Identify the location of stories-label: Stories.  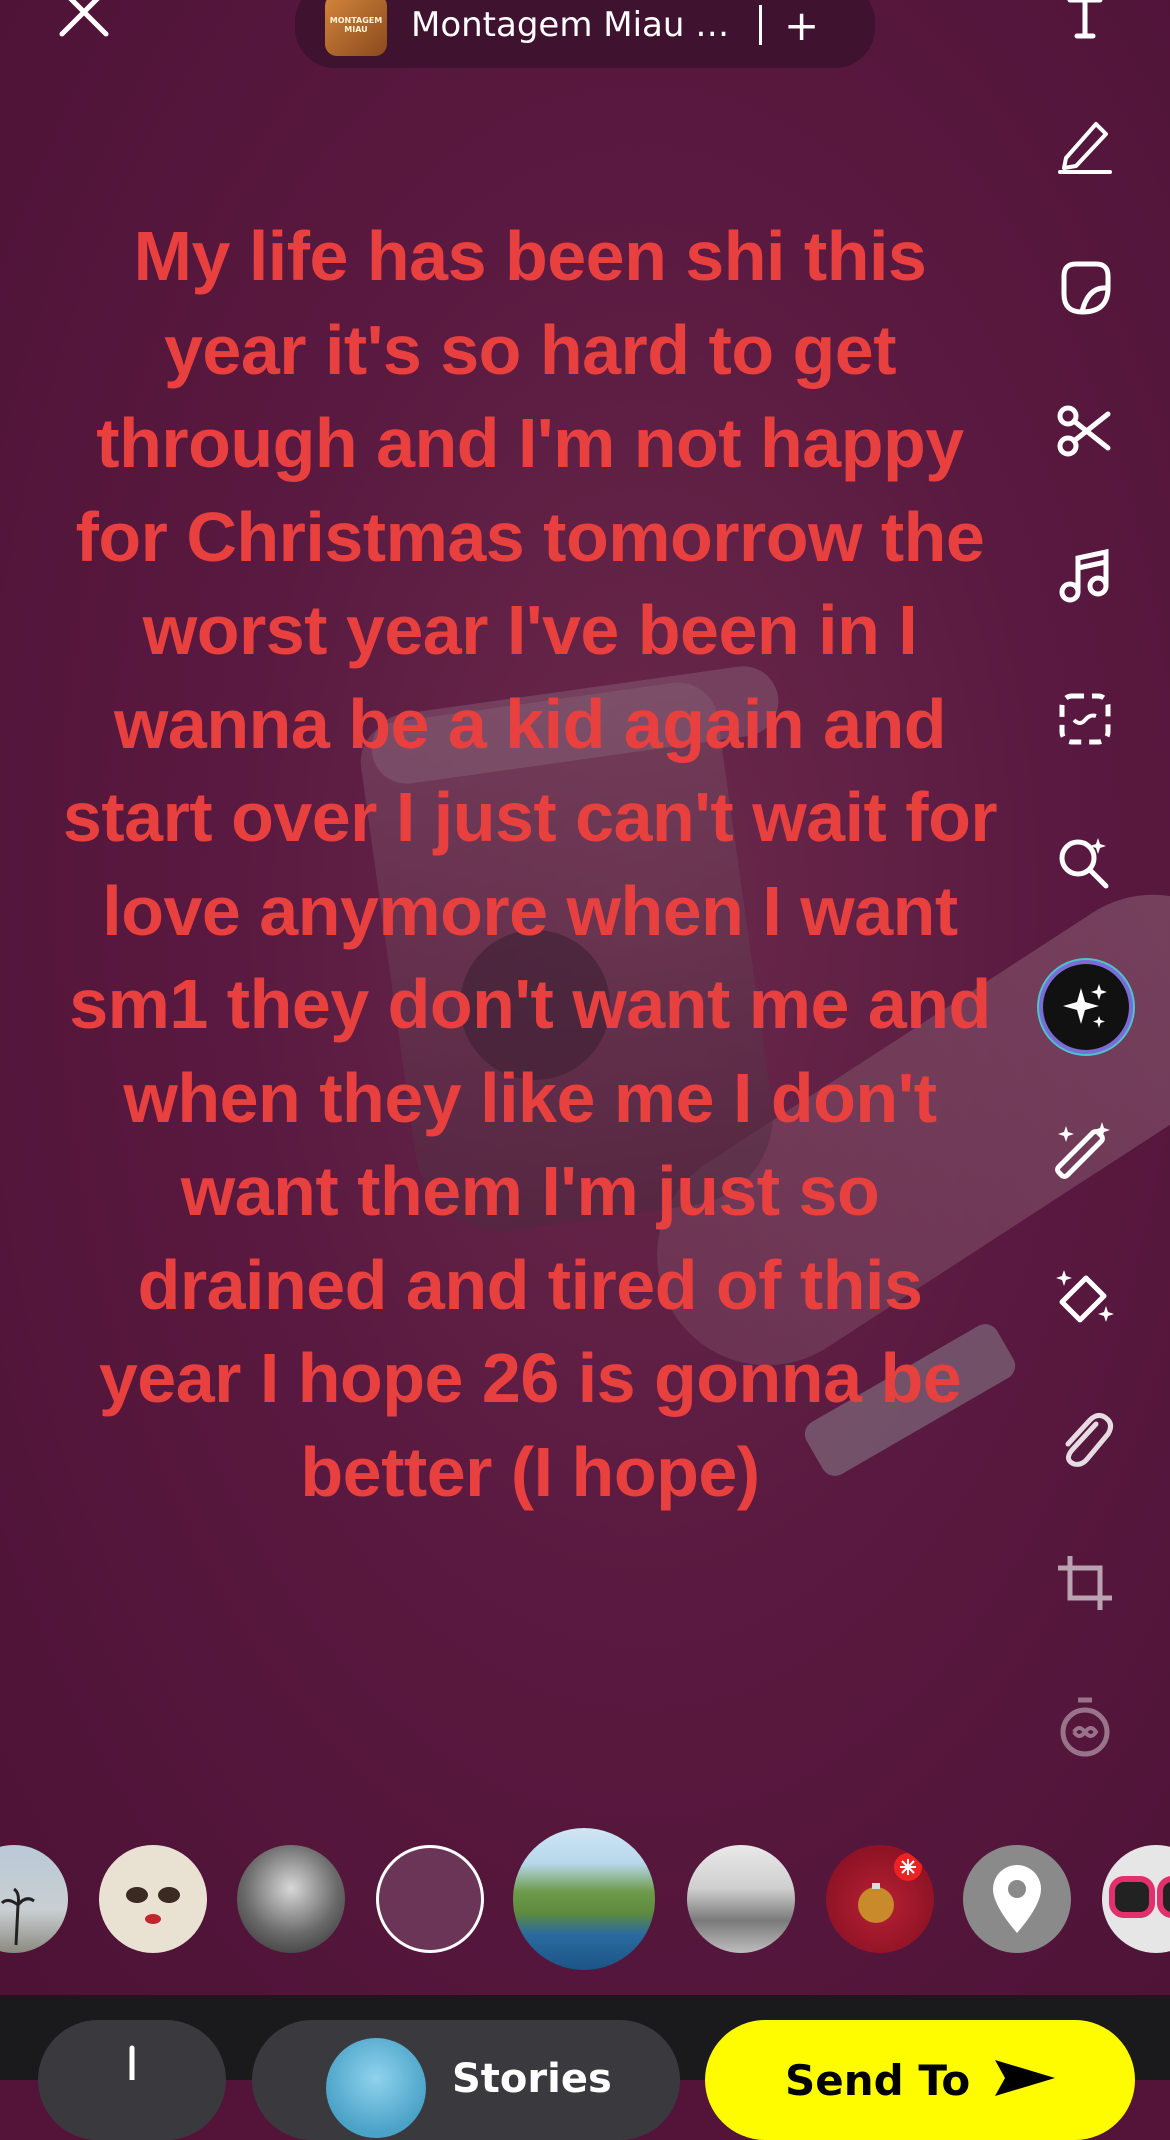
(532, 2079).